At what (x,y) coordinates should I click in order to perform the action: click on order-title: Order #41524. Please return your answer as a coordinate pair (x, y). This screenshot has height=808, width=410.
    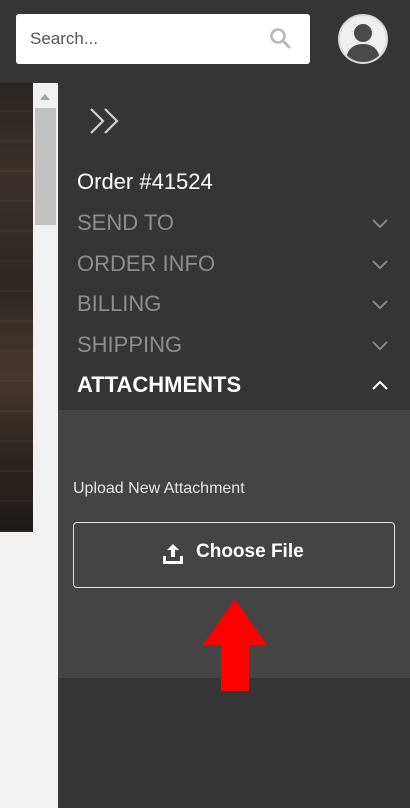
    Looking at the image, I should click on (145, 181).